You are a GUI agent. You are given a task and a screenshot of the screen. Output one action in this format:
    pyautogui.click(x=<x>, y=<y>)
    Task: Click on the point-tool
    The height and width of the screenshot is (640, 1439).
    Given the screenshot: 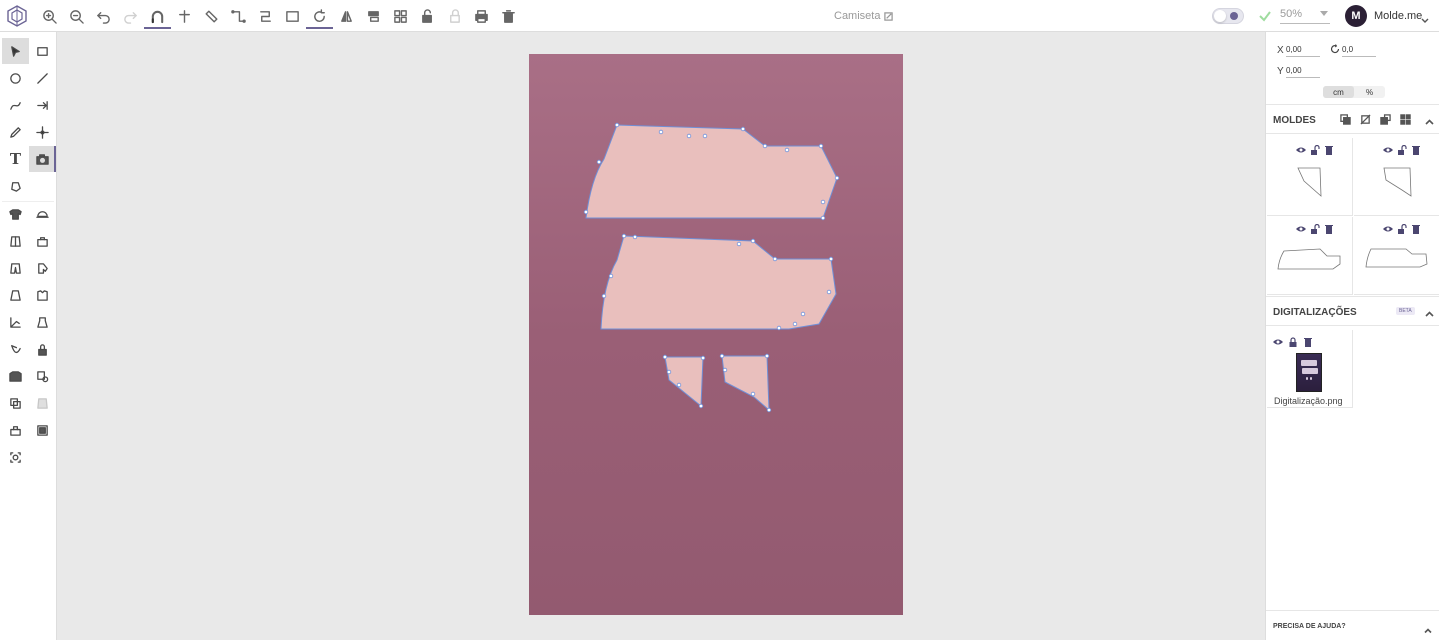 What is the action you would take?
    pyautogui.click(x=42, y=132)
    